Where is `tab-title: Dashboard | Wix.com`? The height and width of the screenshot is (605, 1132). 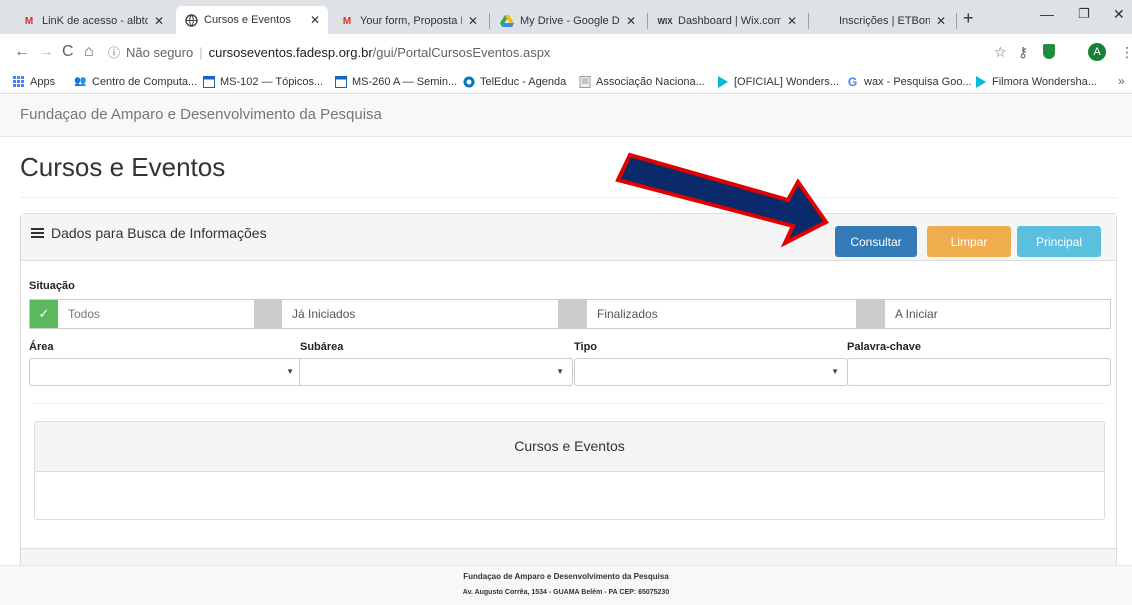
tab-title: Dashboard | Wix.com is located at coordinates (729, 21).